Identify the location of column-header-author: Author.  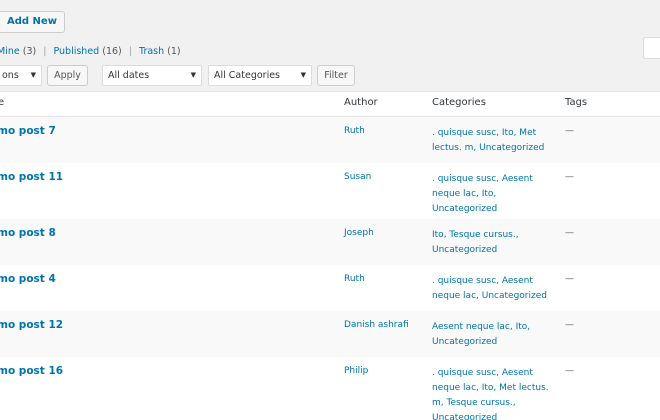
(361, 102).